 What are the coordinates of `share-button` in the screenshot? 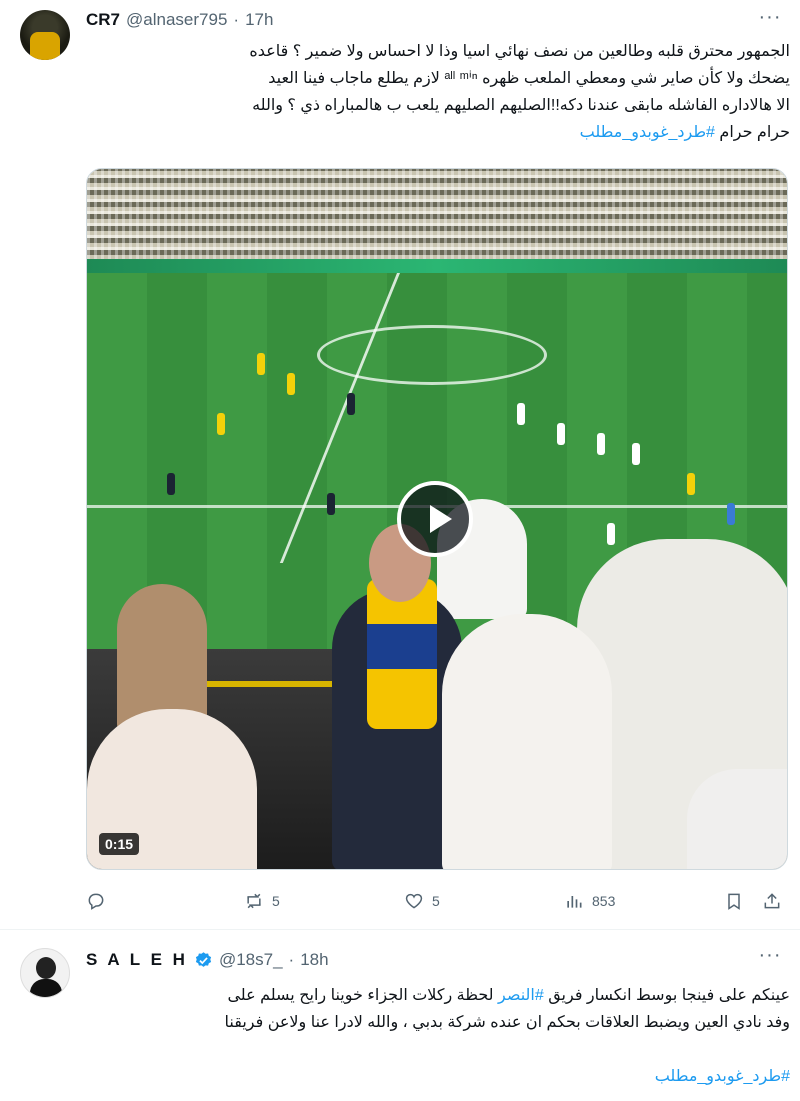 It's located at (772, 901).